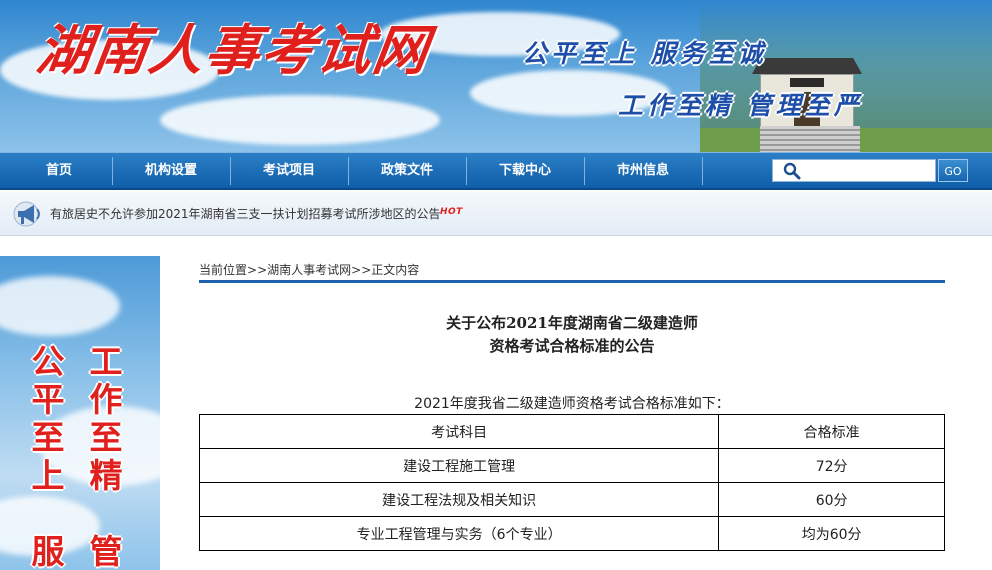 This screenshot has width=992, height=570. What do you see at coordinates (831, 499) in the screenshot?
I see `table-cell-standard: 60分` at bounding box center [831, 499].